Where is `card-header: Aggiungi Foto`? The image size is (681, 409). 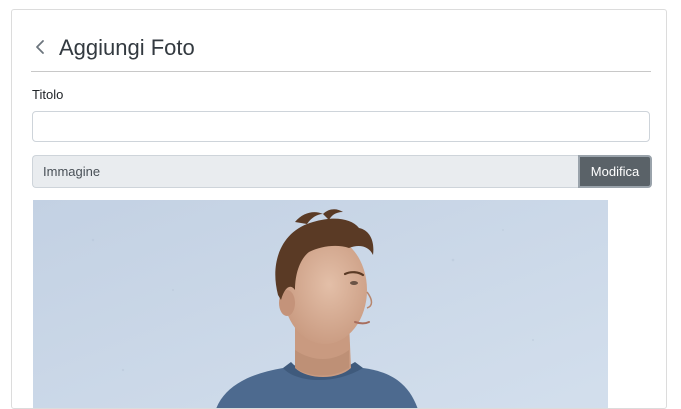
card-header: Aggiungi Foto is located at coordinates (341, 52).